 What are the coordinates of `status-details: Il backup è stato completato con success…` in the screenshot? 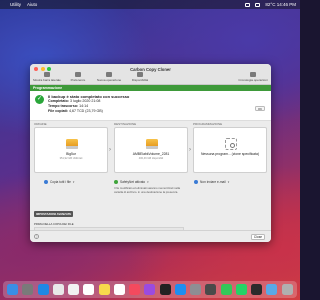 It's located at (88, 104).